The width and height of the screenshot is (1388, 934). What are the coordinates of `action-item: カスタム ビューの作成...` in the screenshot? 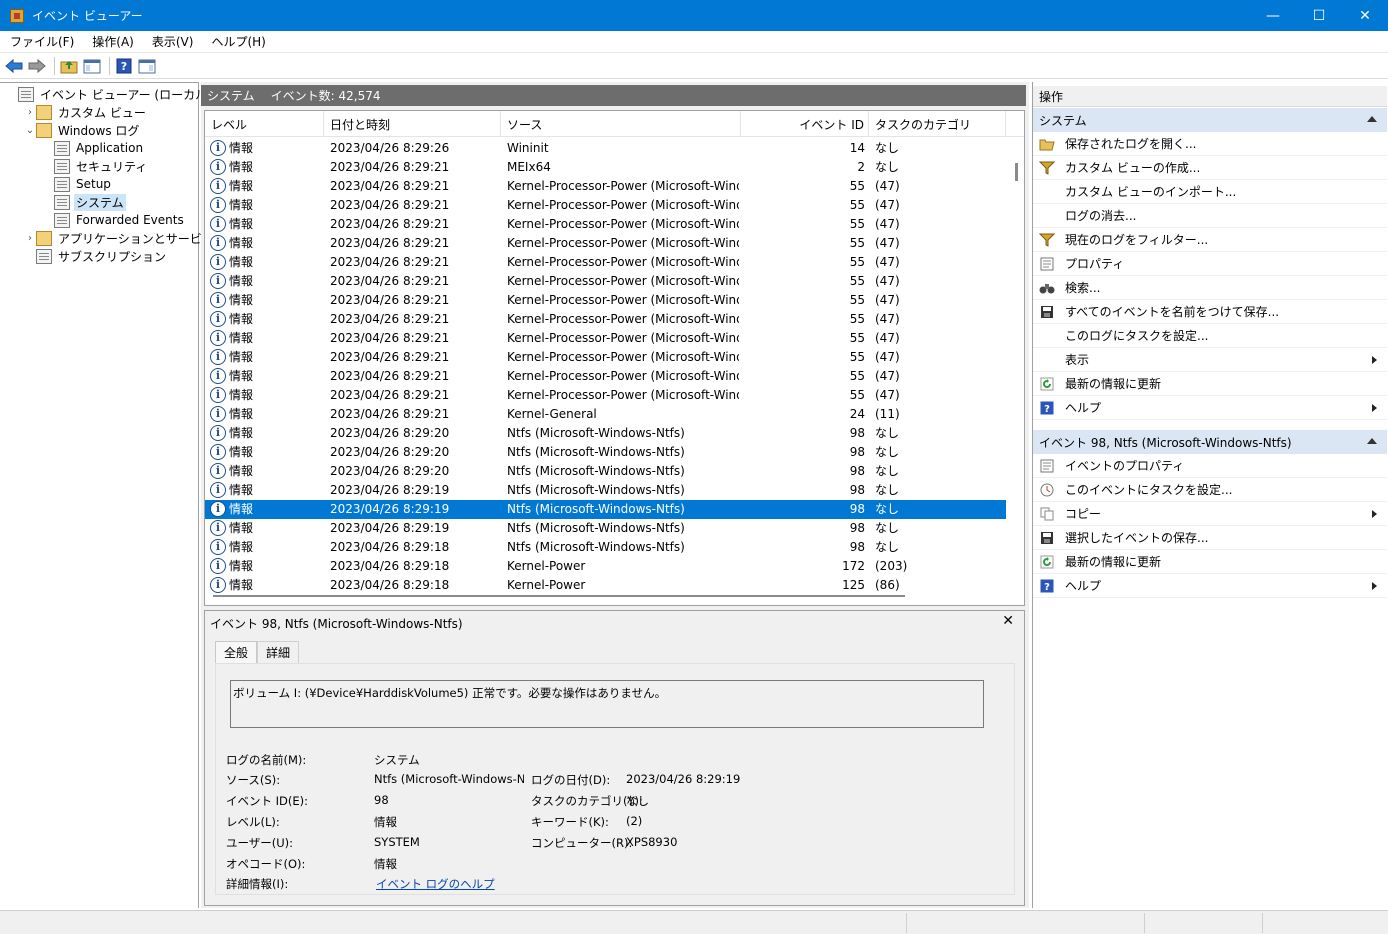 It's located at (1210, 168).